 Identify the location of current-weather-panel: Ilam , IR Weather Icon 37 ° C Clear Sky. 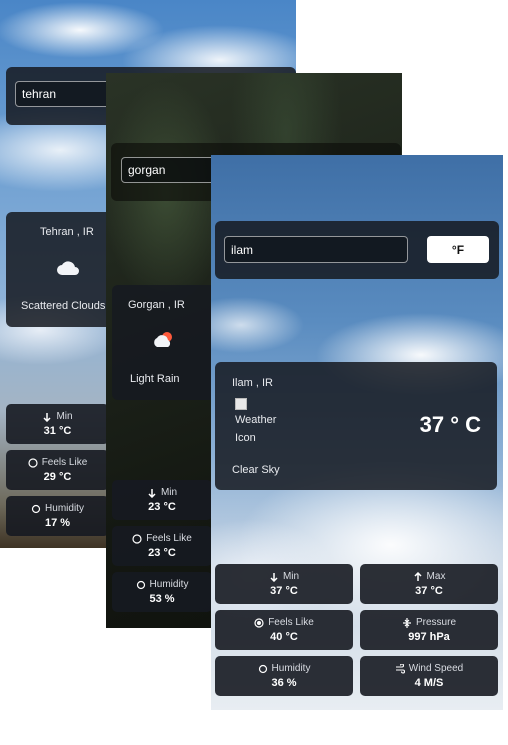
(356, 426).